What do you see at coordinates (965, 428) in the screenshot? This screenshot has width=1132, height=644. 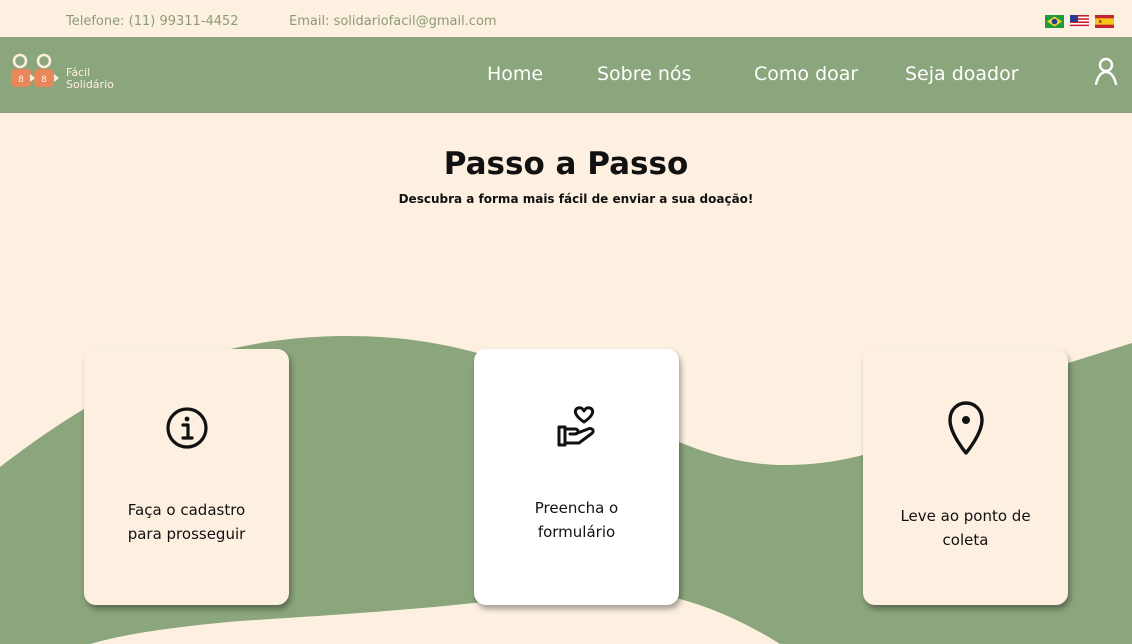 I see `location-pin-icon` at bounding box center [965, 428].